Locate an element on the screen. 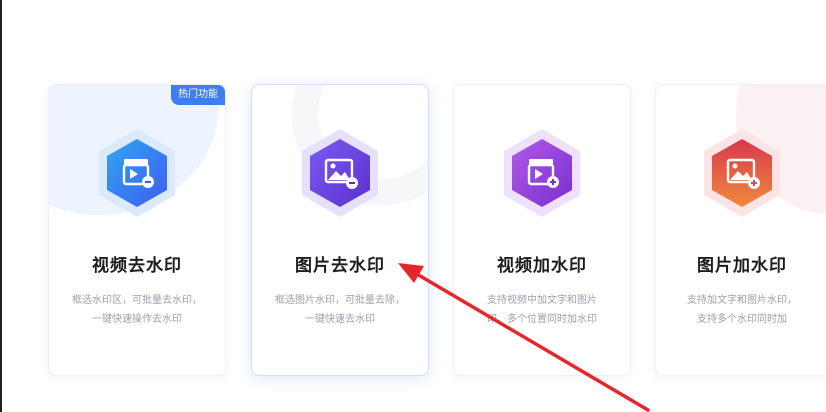  card-desc-line: 印，多个位置同时加水印 is located at coordinates (542, 319).